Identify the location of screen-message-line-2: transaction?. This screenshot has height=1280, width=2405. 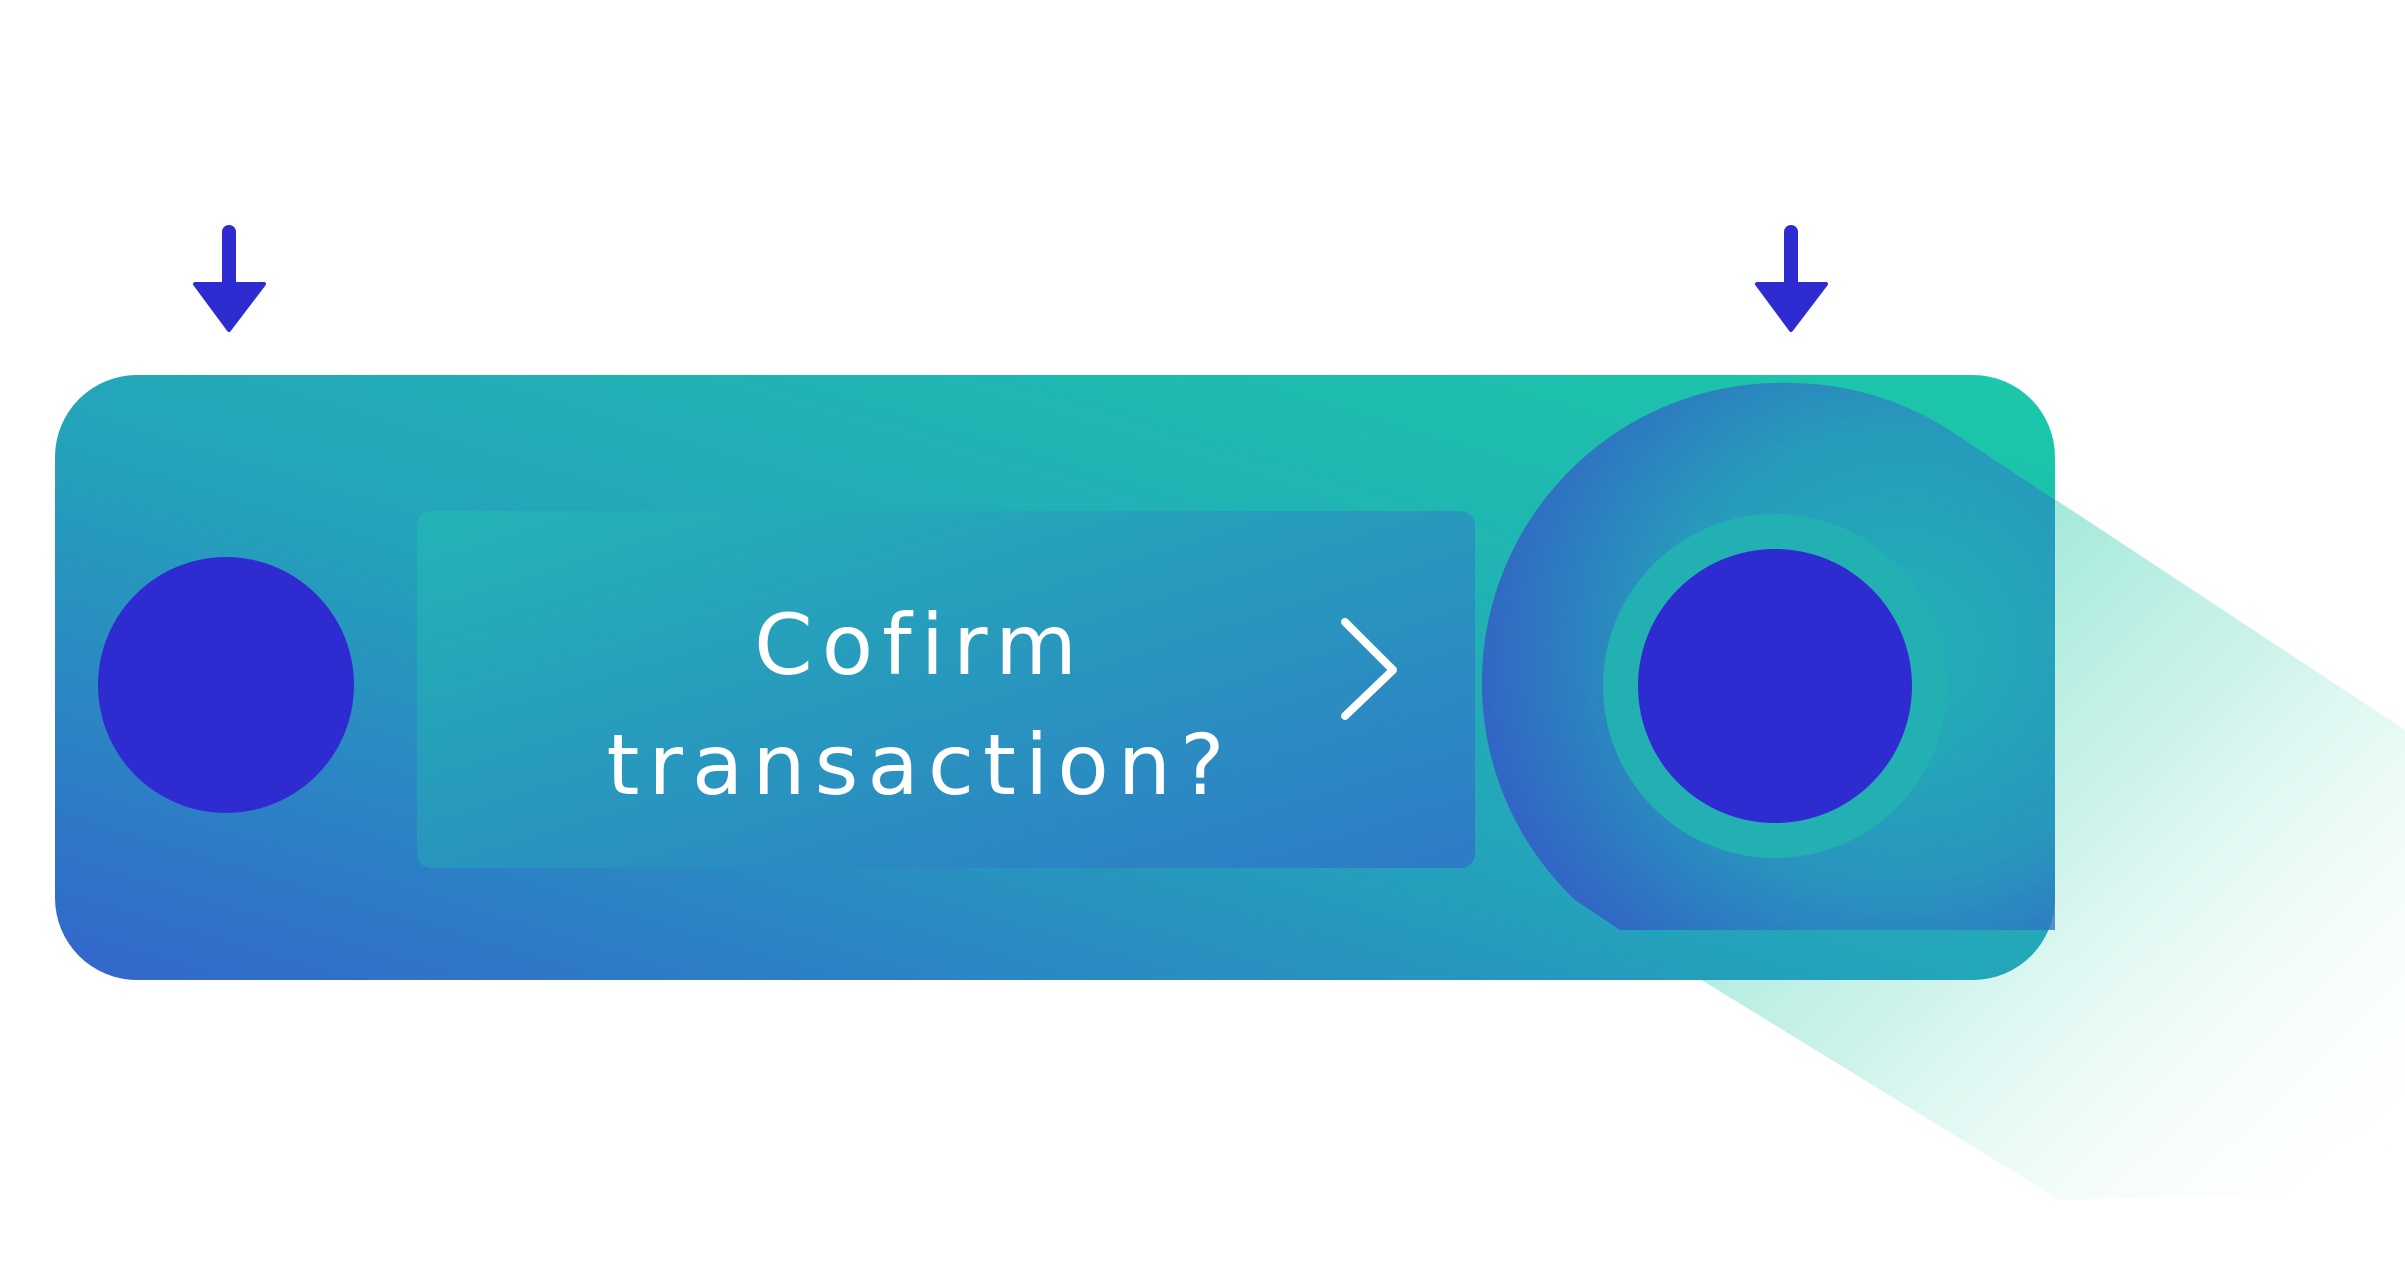
(920, 765).